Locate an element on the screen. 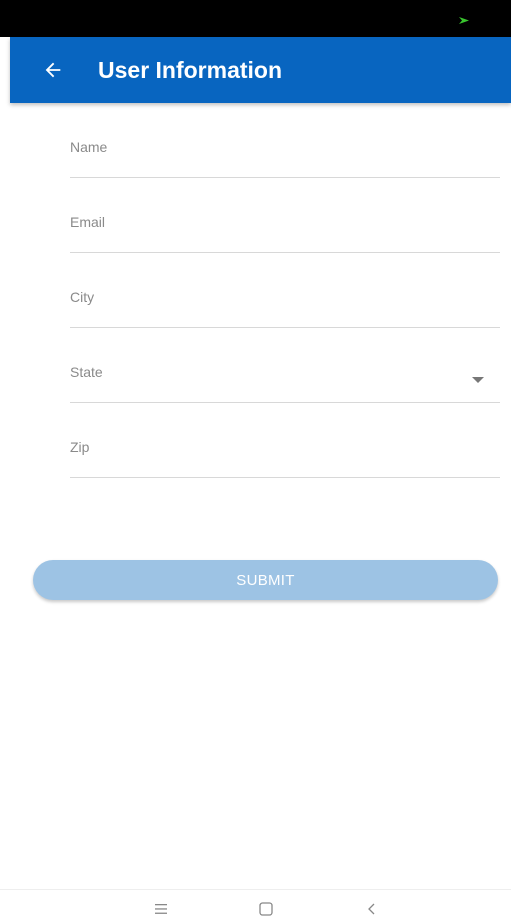  home-icon is located at coordinates (266, 909).